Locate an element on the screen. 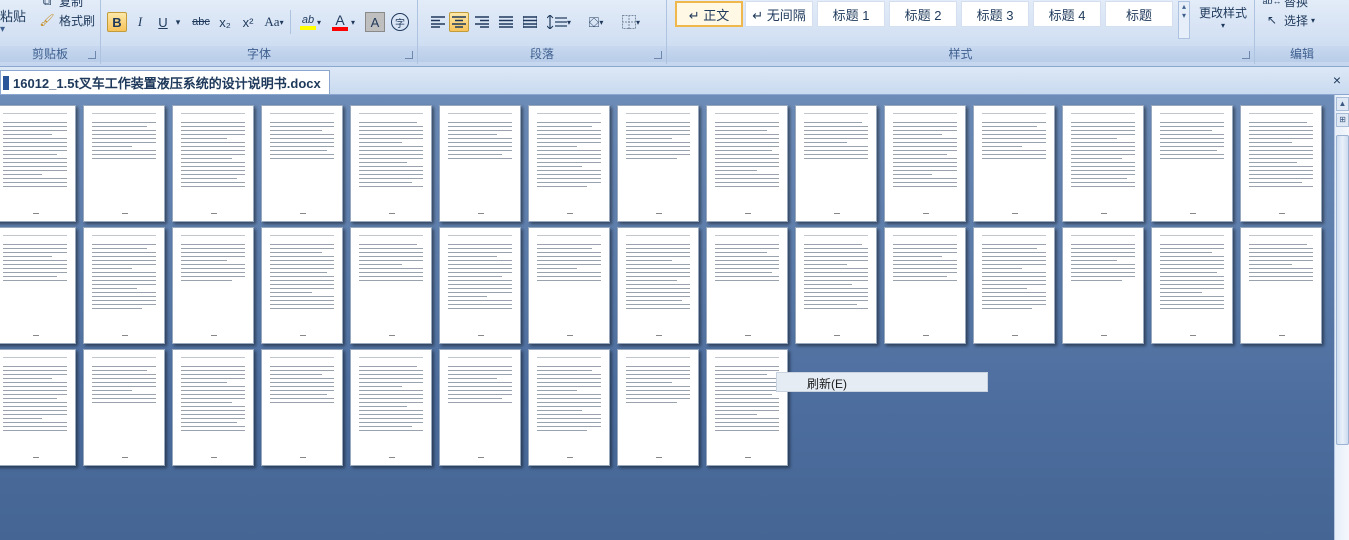  close-document-icon: × is located at coordinates (1337, 80).